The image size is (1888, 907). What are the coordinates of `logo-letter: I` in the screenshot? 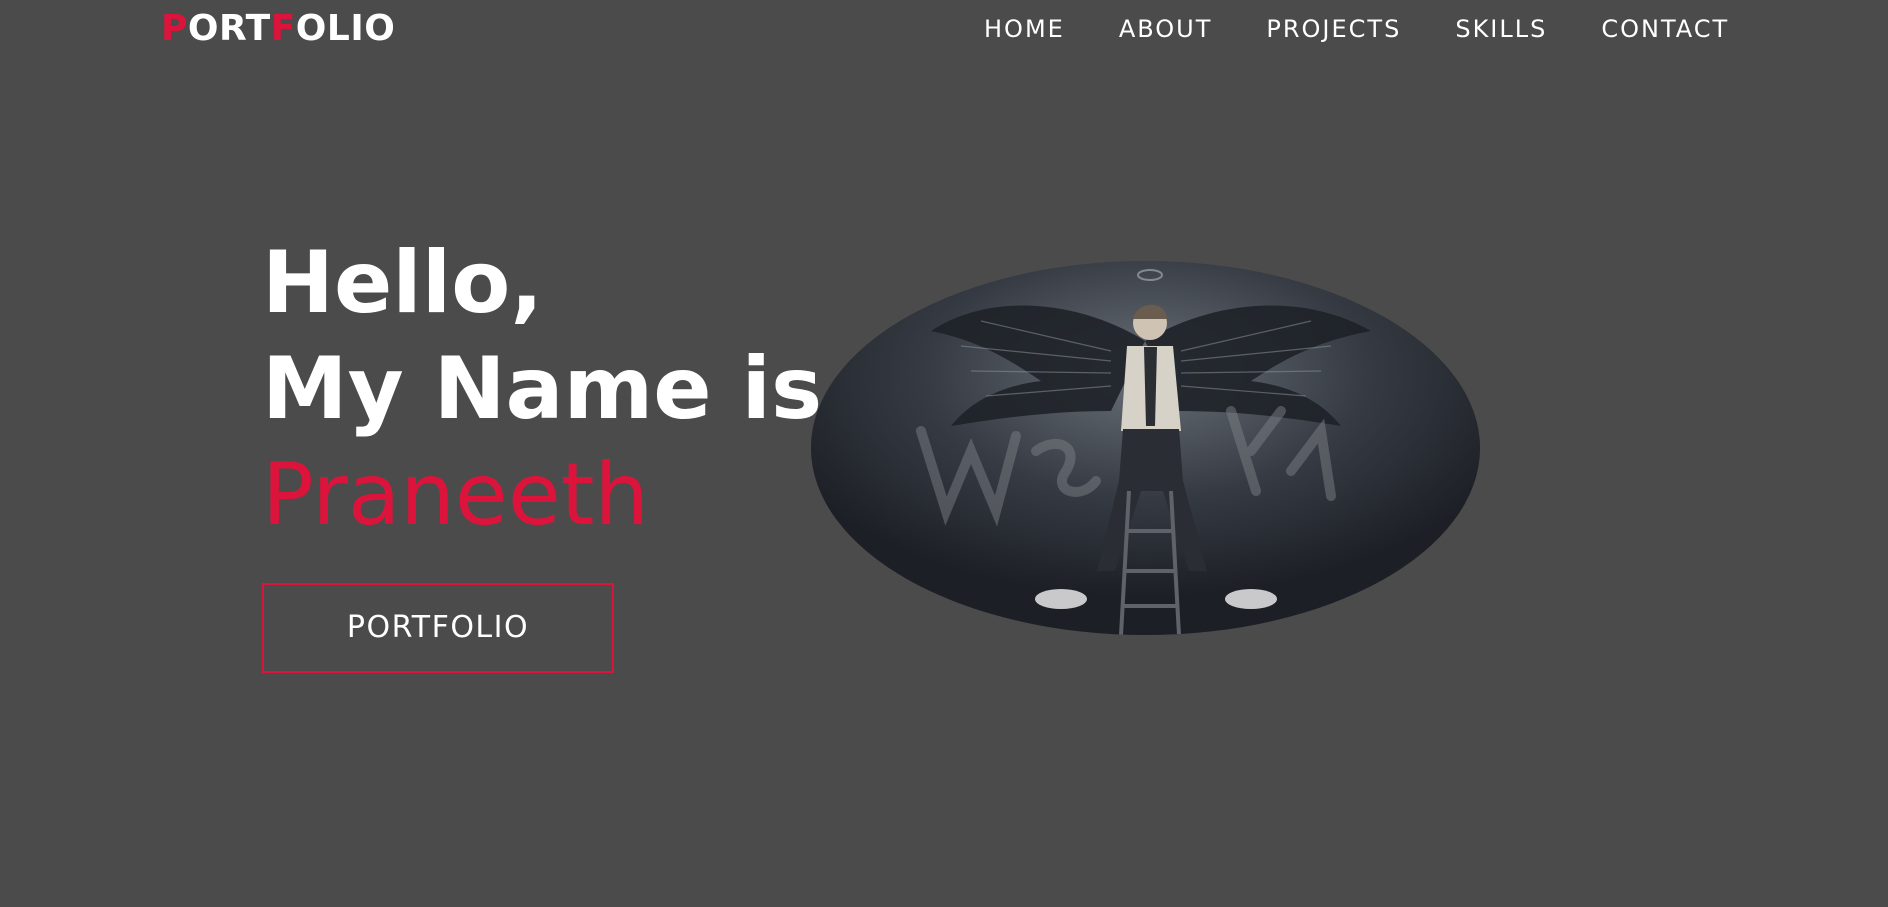 It's located at (357, 28).